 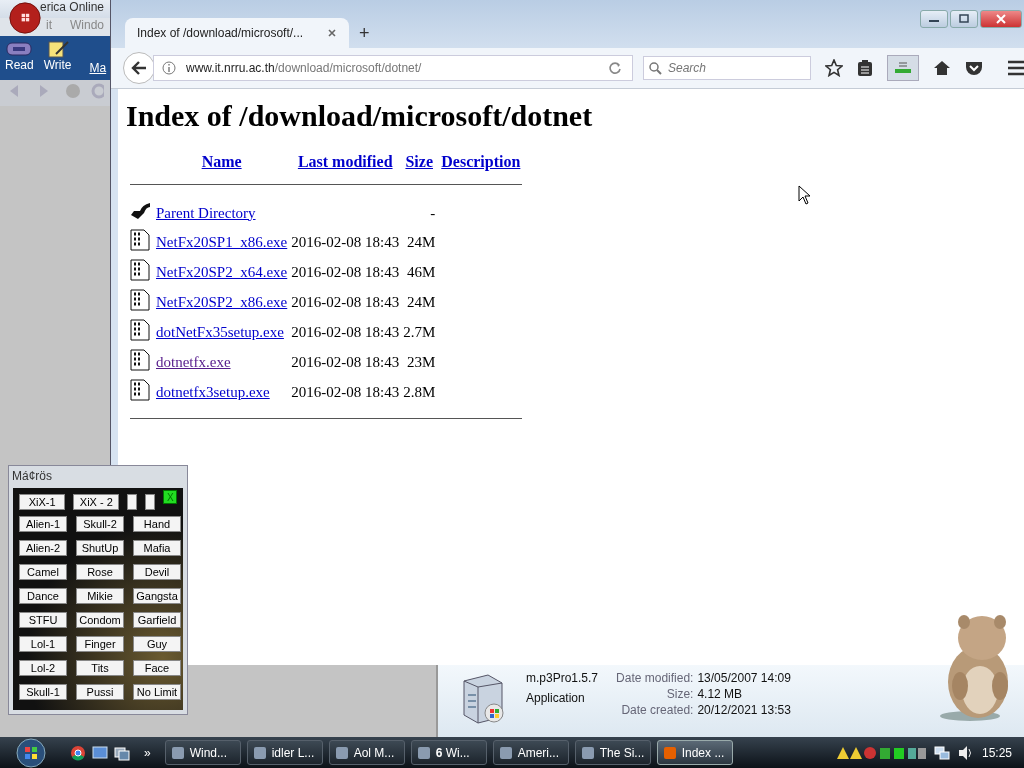 What do you see at coordinates (147, 752) in the screenshot?
I see `more-button: »` at bounding box center [147, 752].